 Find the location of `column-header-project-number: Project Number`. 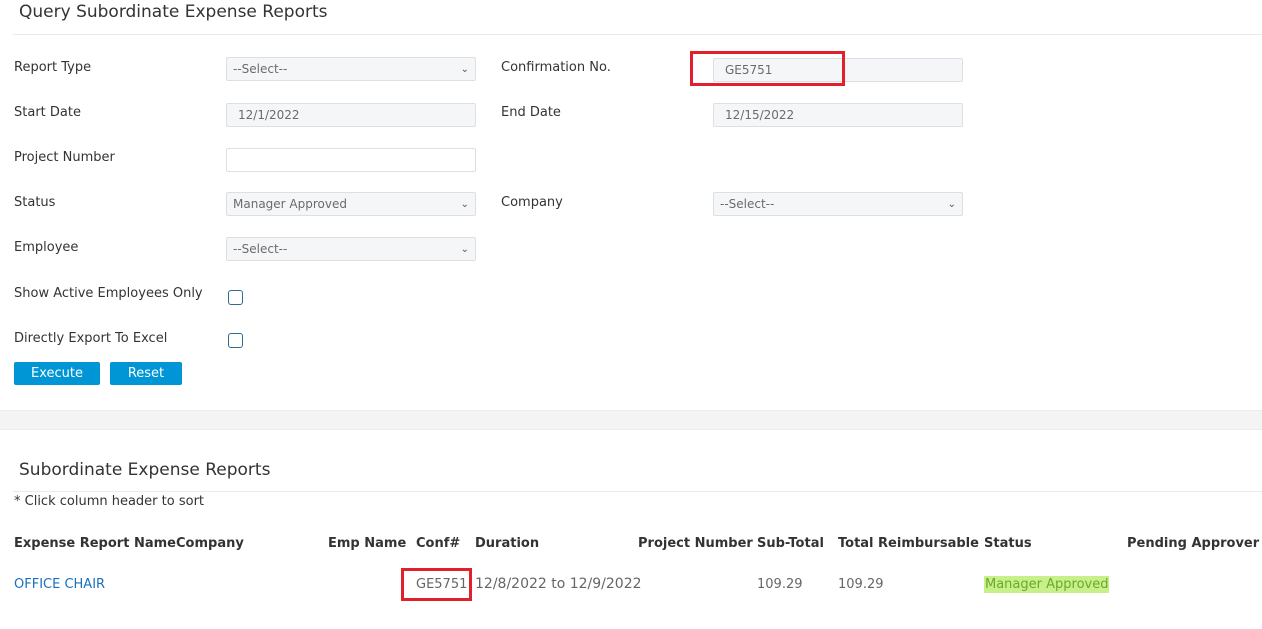

column-header-project-number: Project Number is located at coordinates (695, 543).